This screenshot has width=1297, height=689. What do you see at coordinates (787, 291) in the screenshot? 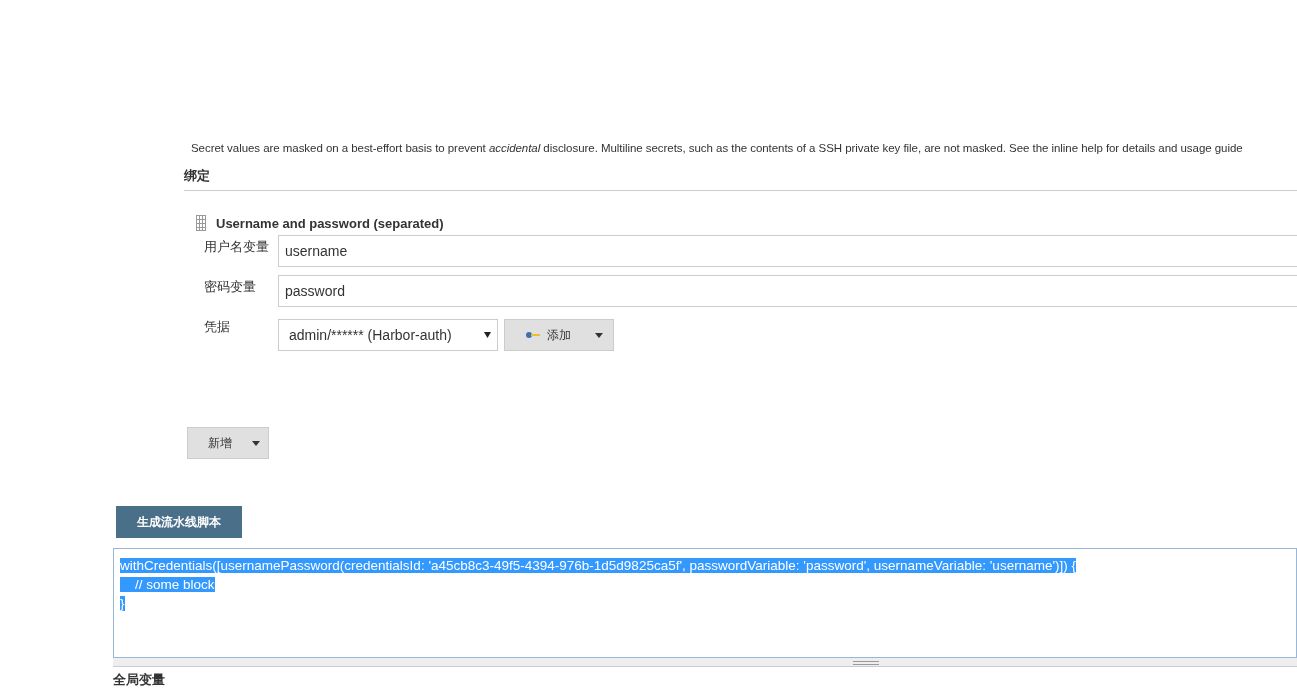
I see `input-field: password` at bounding box center [787, 291].